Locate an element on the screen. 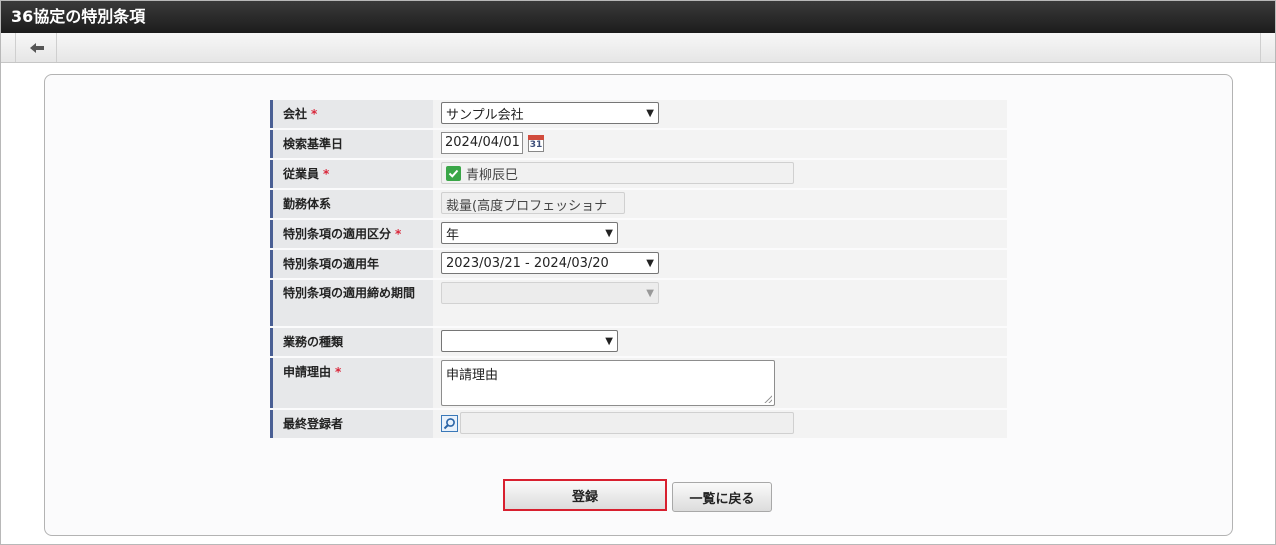  company-select-value: サンプル会社 is located at coordinates (485, 115).